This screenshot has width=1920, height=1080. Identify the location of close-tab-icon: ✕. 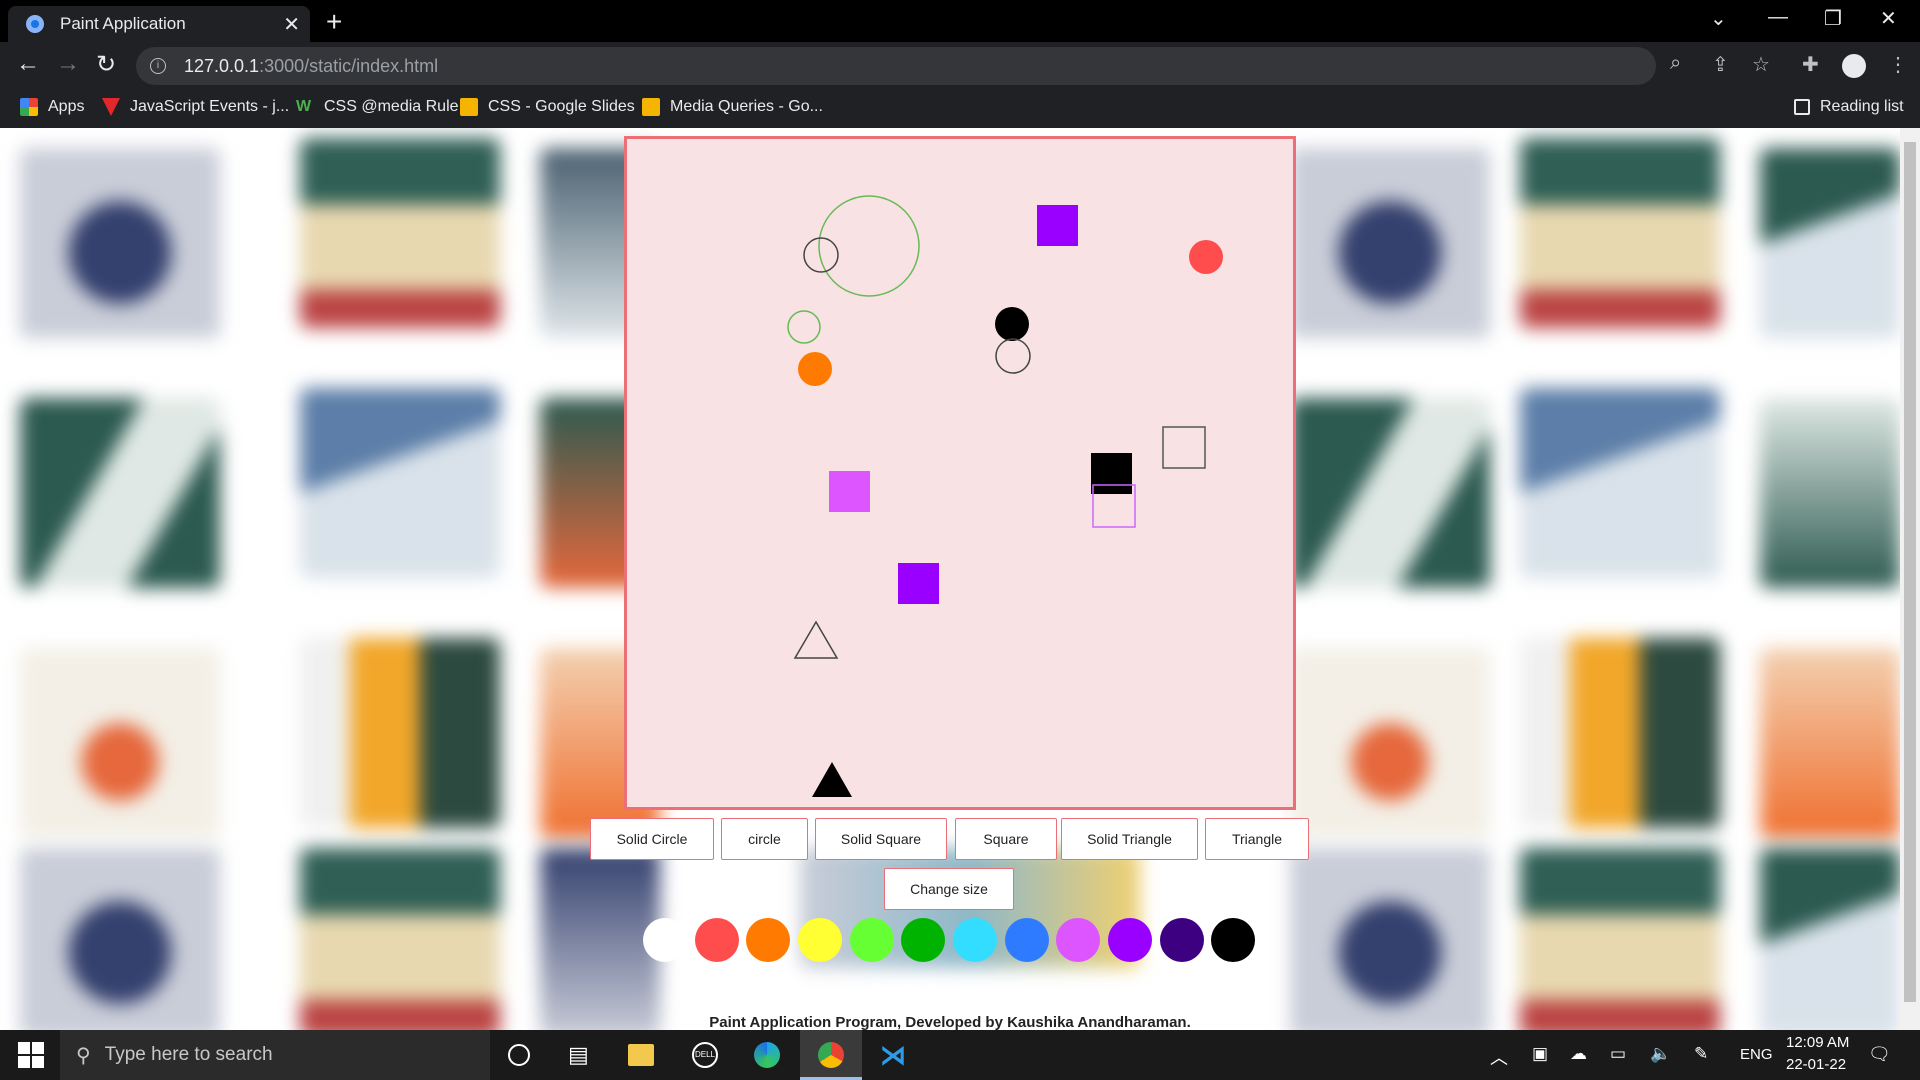
(291, 24).